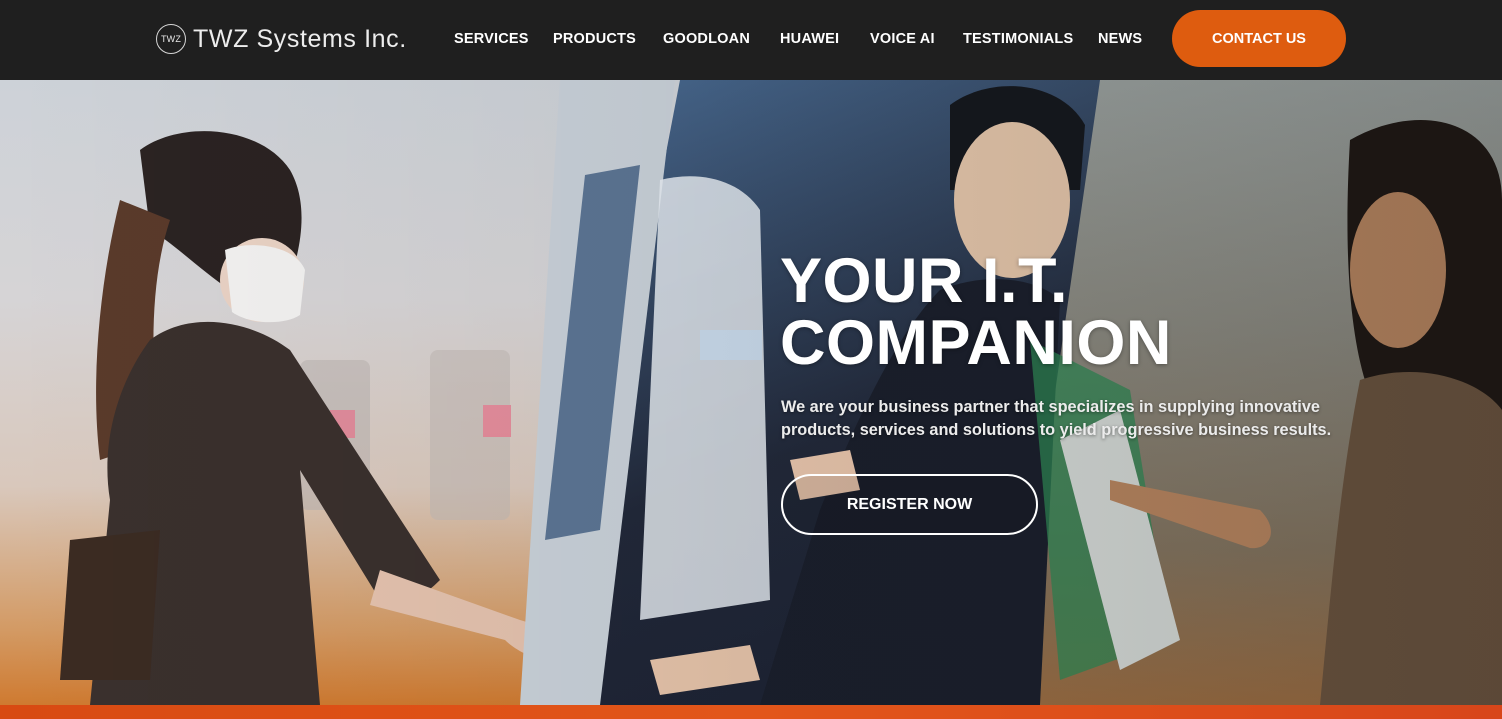 The height and width of the screenshot is (719, 1502). Describe the element at coordinates (809, 39) in the screenshot. I see `nav-item-huawei: HUAWEI` at that location.